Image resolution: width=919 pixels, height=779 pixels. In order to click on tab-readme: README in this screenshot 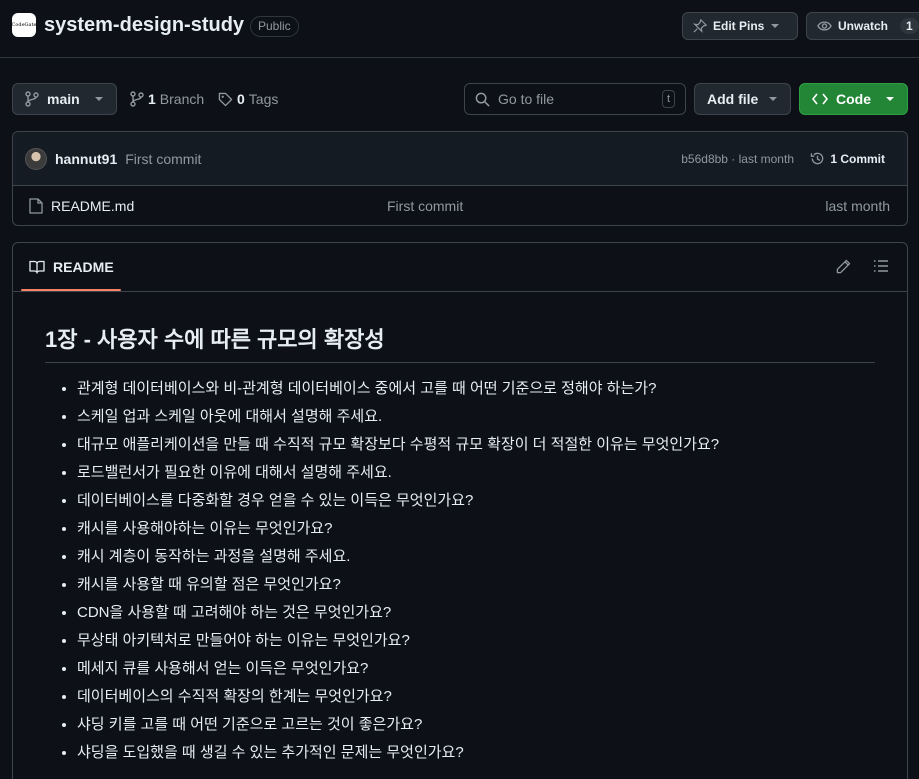, I will do `click(71, 267)`.